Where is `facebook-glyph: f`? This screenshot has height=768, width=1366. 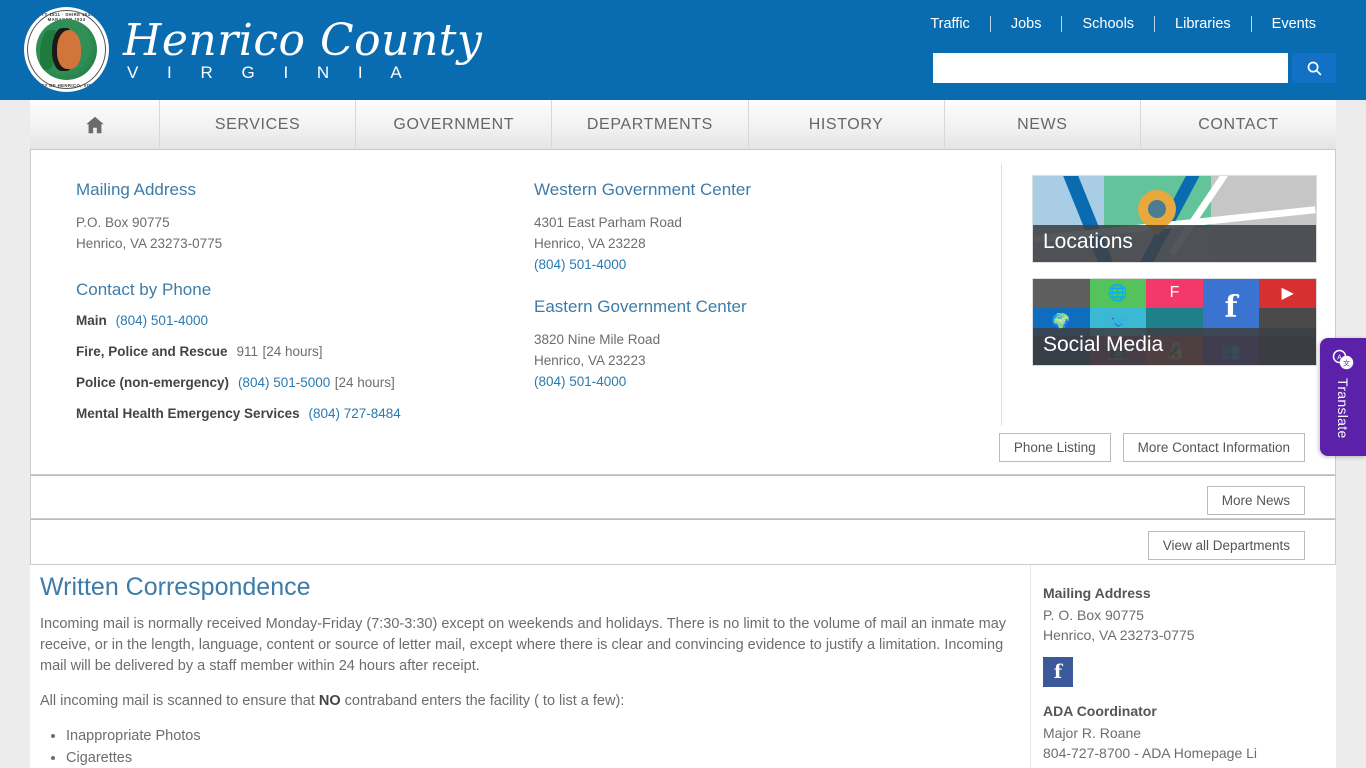 facebook-glyph: f is located at coordinates (1058, 672).